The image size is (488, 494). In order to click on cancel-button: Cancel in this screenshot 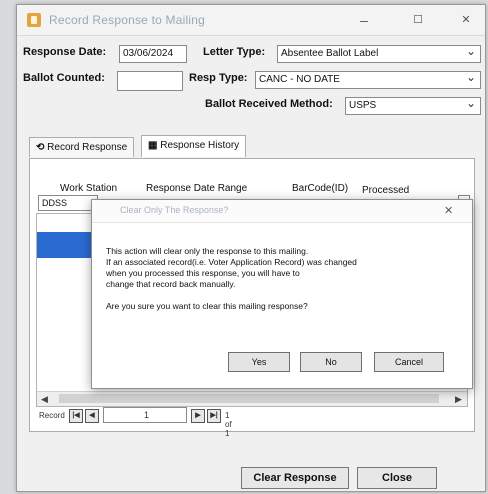, I will do `click(409, 362)`.